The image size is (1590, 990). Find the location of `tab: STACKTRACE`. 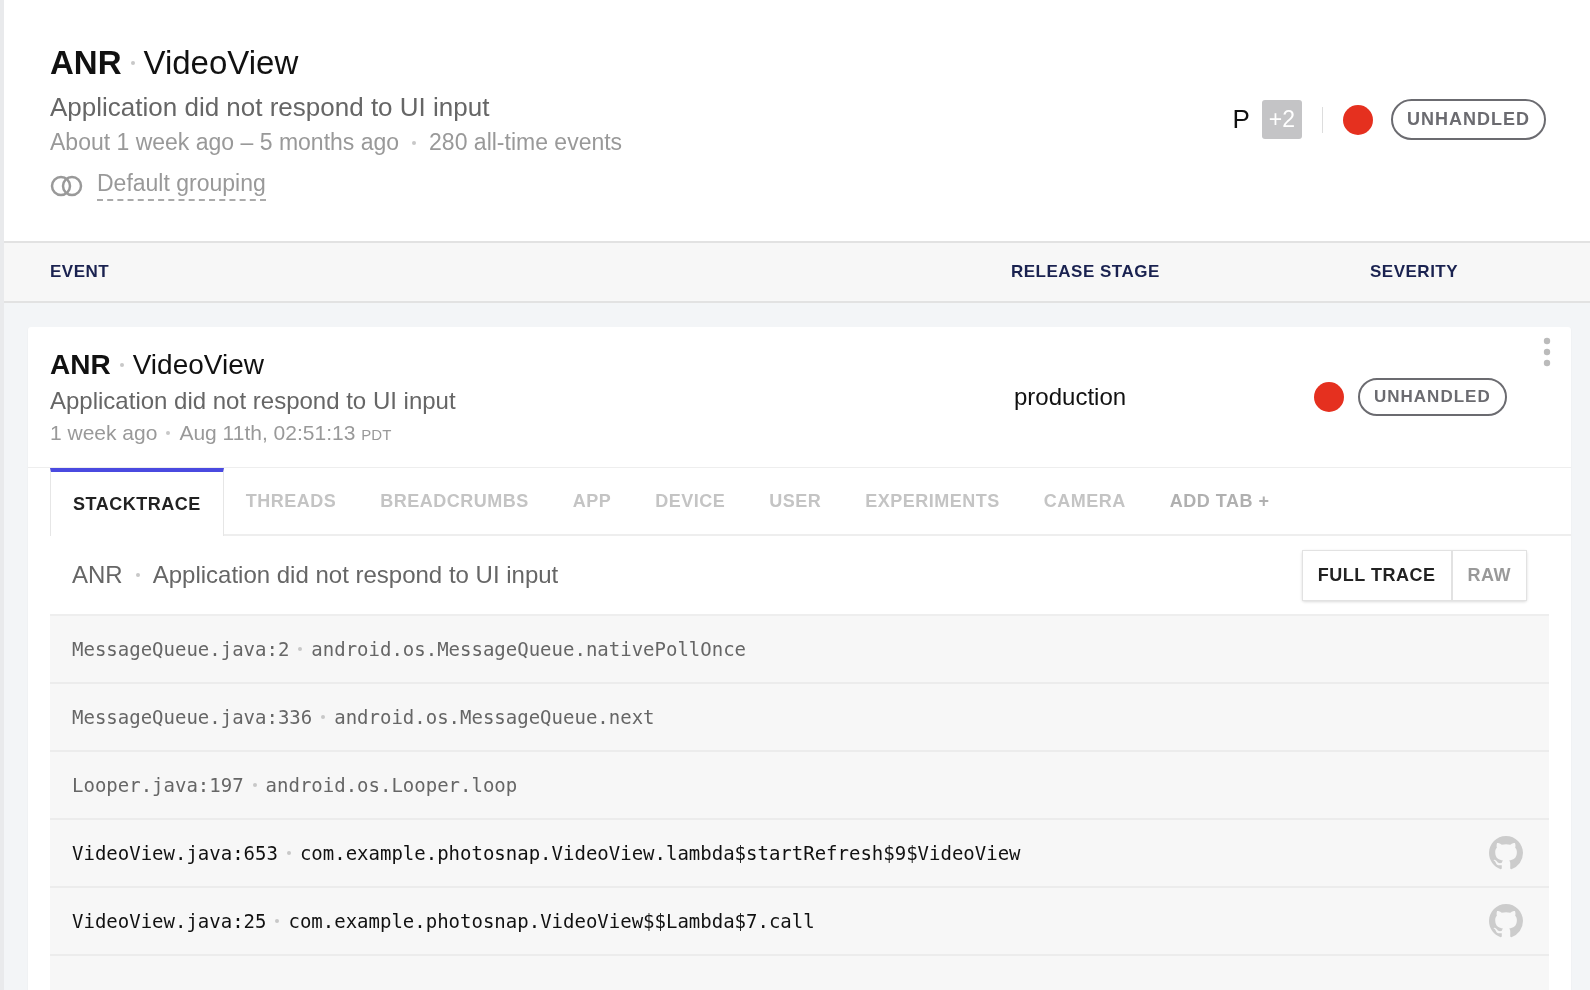

tab: STACKTRACE is located at coordinates (137, 502).